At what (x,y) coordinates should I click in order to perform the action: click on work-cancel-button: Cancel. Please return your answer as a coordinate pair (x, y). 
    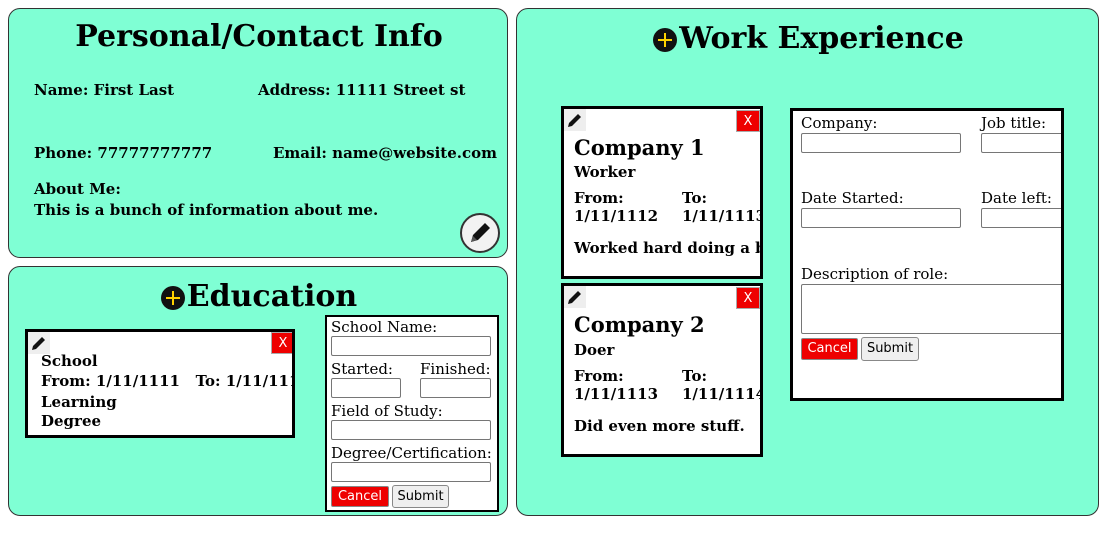
    Looking at the image, I should click on (829, 349).